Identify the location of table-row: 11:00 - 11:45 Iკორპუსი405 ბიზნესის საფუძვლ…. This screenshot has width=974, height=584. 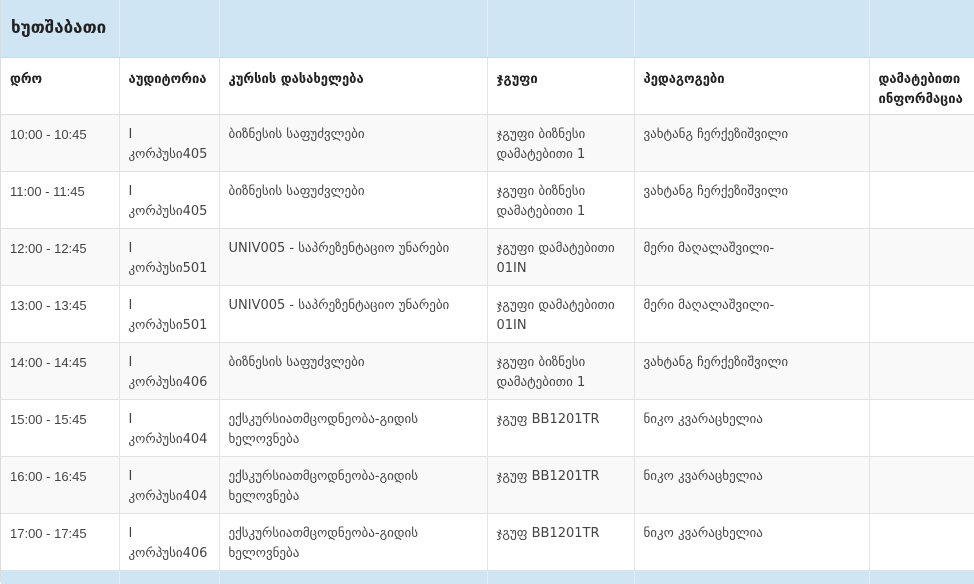
(487, 200).